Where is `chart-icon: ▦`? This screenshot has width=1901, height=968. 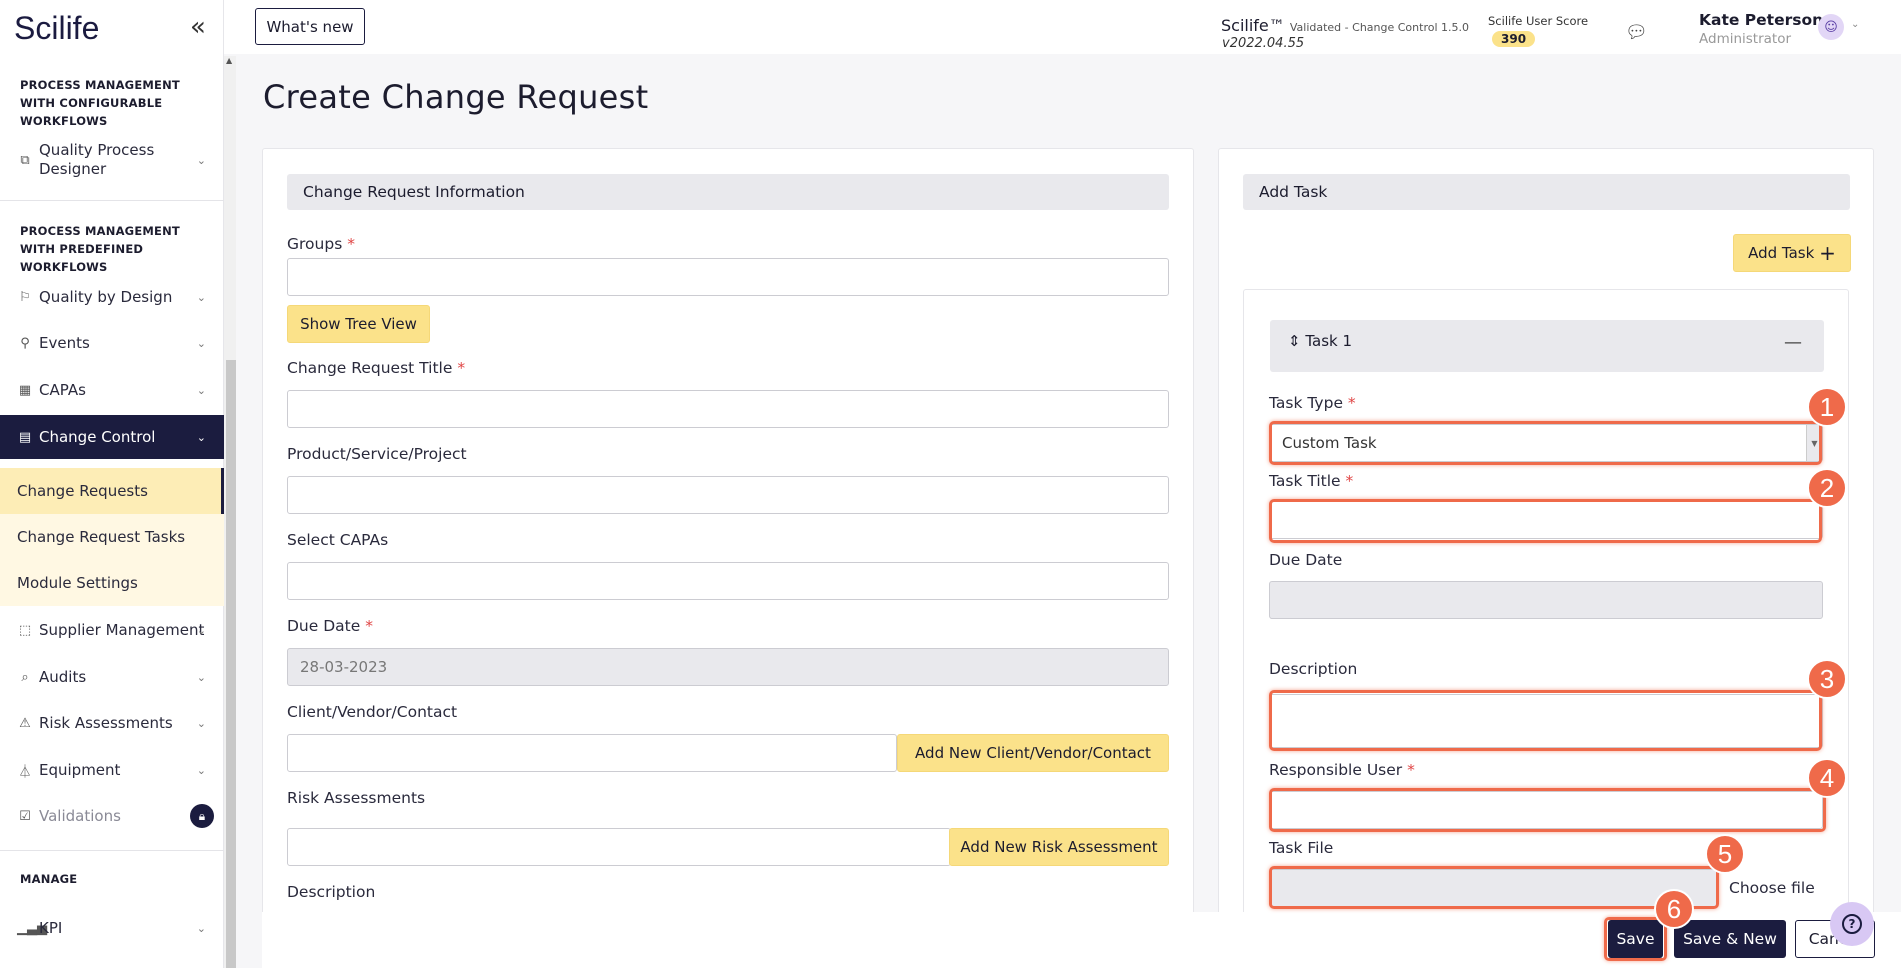
chart-icon: ▦ is located at coordinates (25, 390).